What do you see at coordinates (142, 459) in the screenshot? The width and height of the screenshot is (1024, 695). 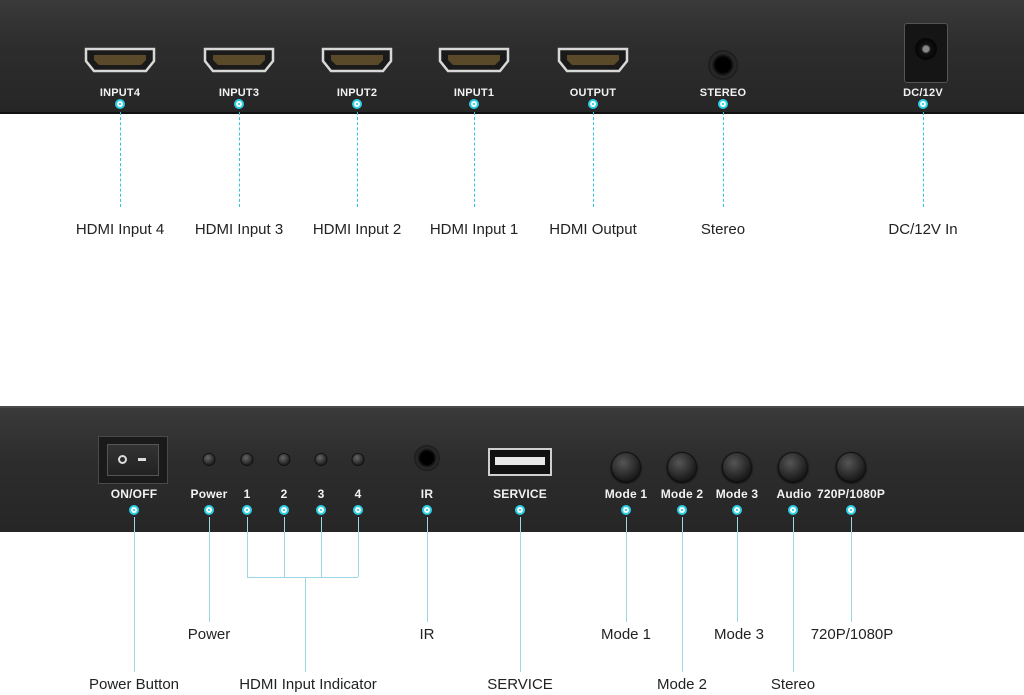 I see `on-symbol-icon` at bounding box center [142, 459].